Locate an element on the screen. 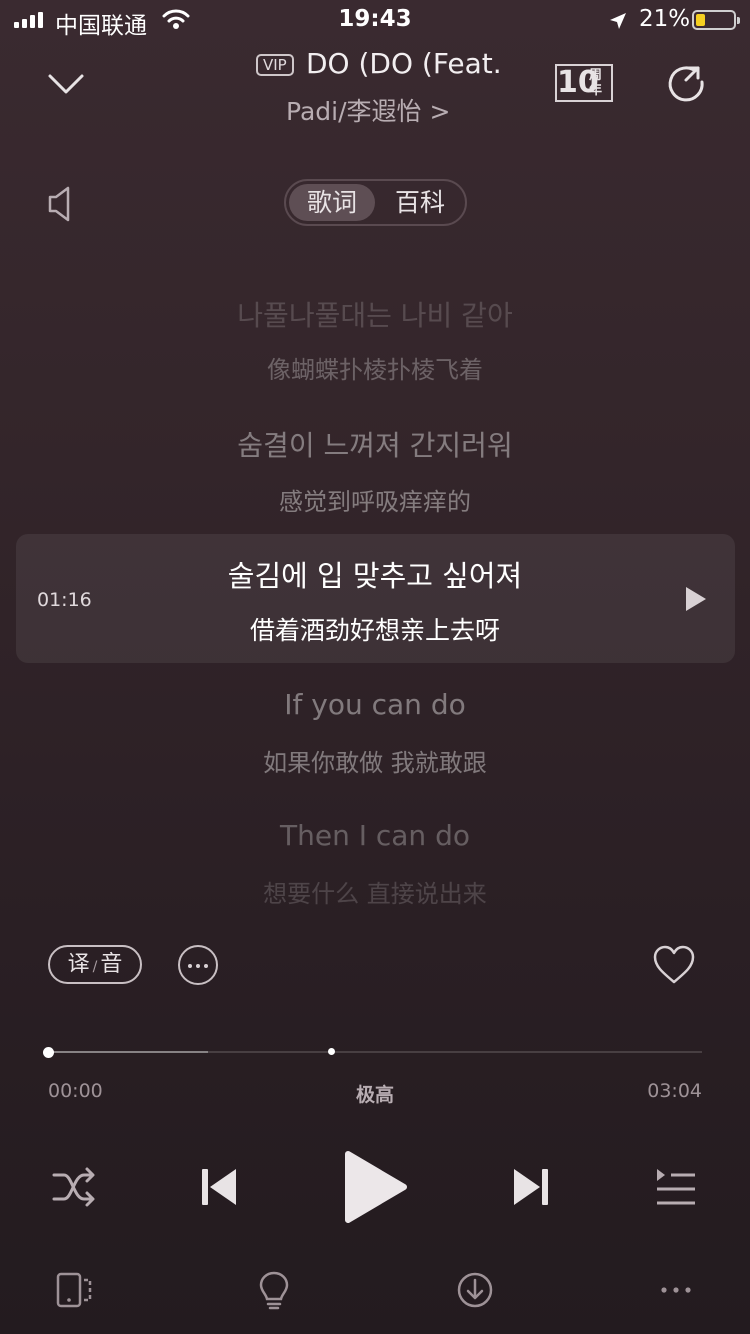 The width and height of the screenshot is (750, 1334). climax-marker is located at coordinates (331, 1051).